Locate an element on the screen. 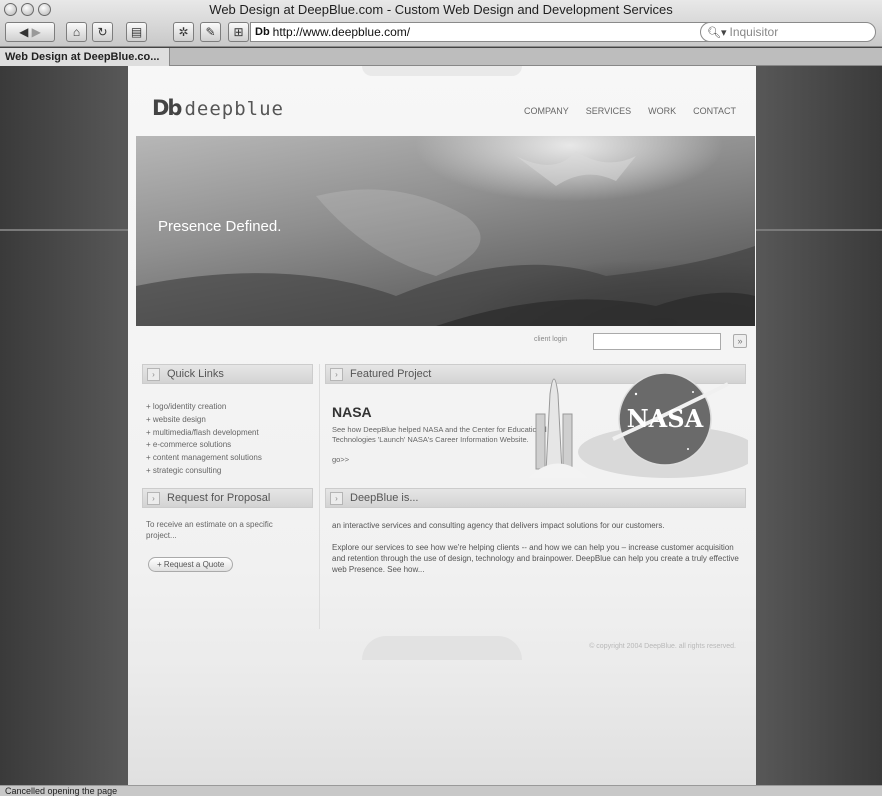  quick-link-logo: + logo/identity creation is located at coordinates (204, 407).